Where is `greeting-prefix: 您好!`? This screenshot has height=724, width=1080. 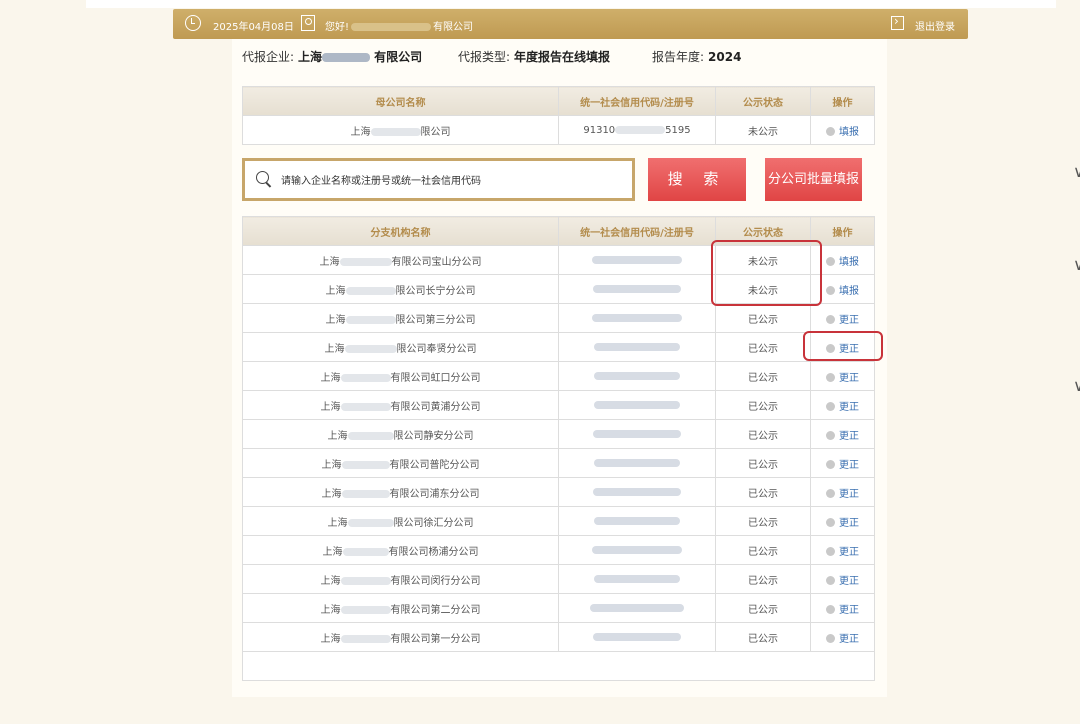 greeting-prefix: 您好! is located at coordinates (337, 27).